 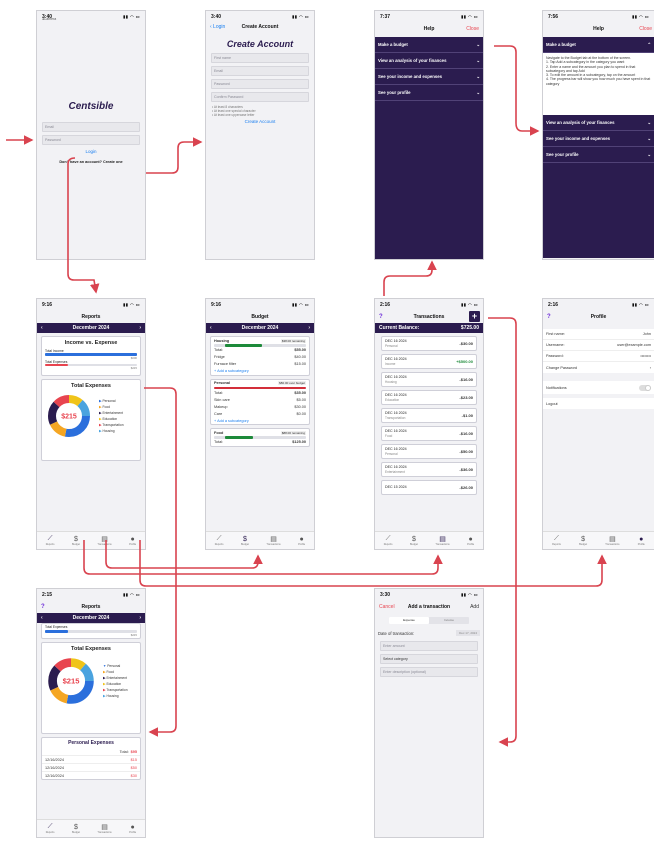 I want to click on arrow-tab-transactions, so click(x=263, y=557).